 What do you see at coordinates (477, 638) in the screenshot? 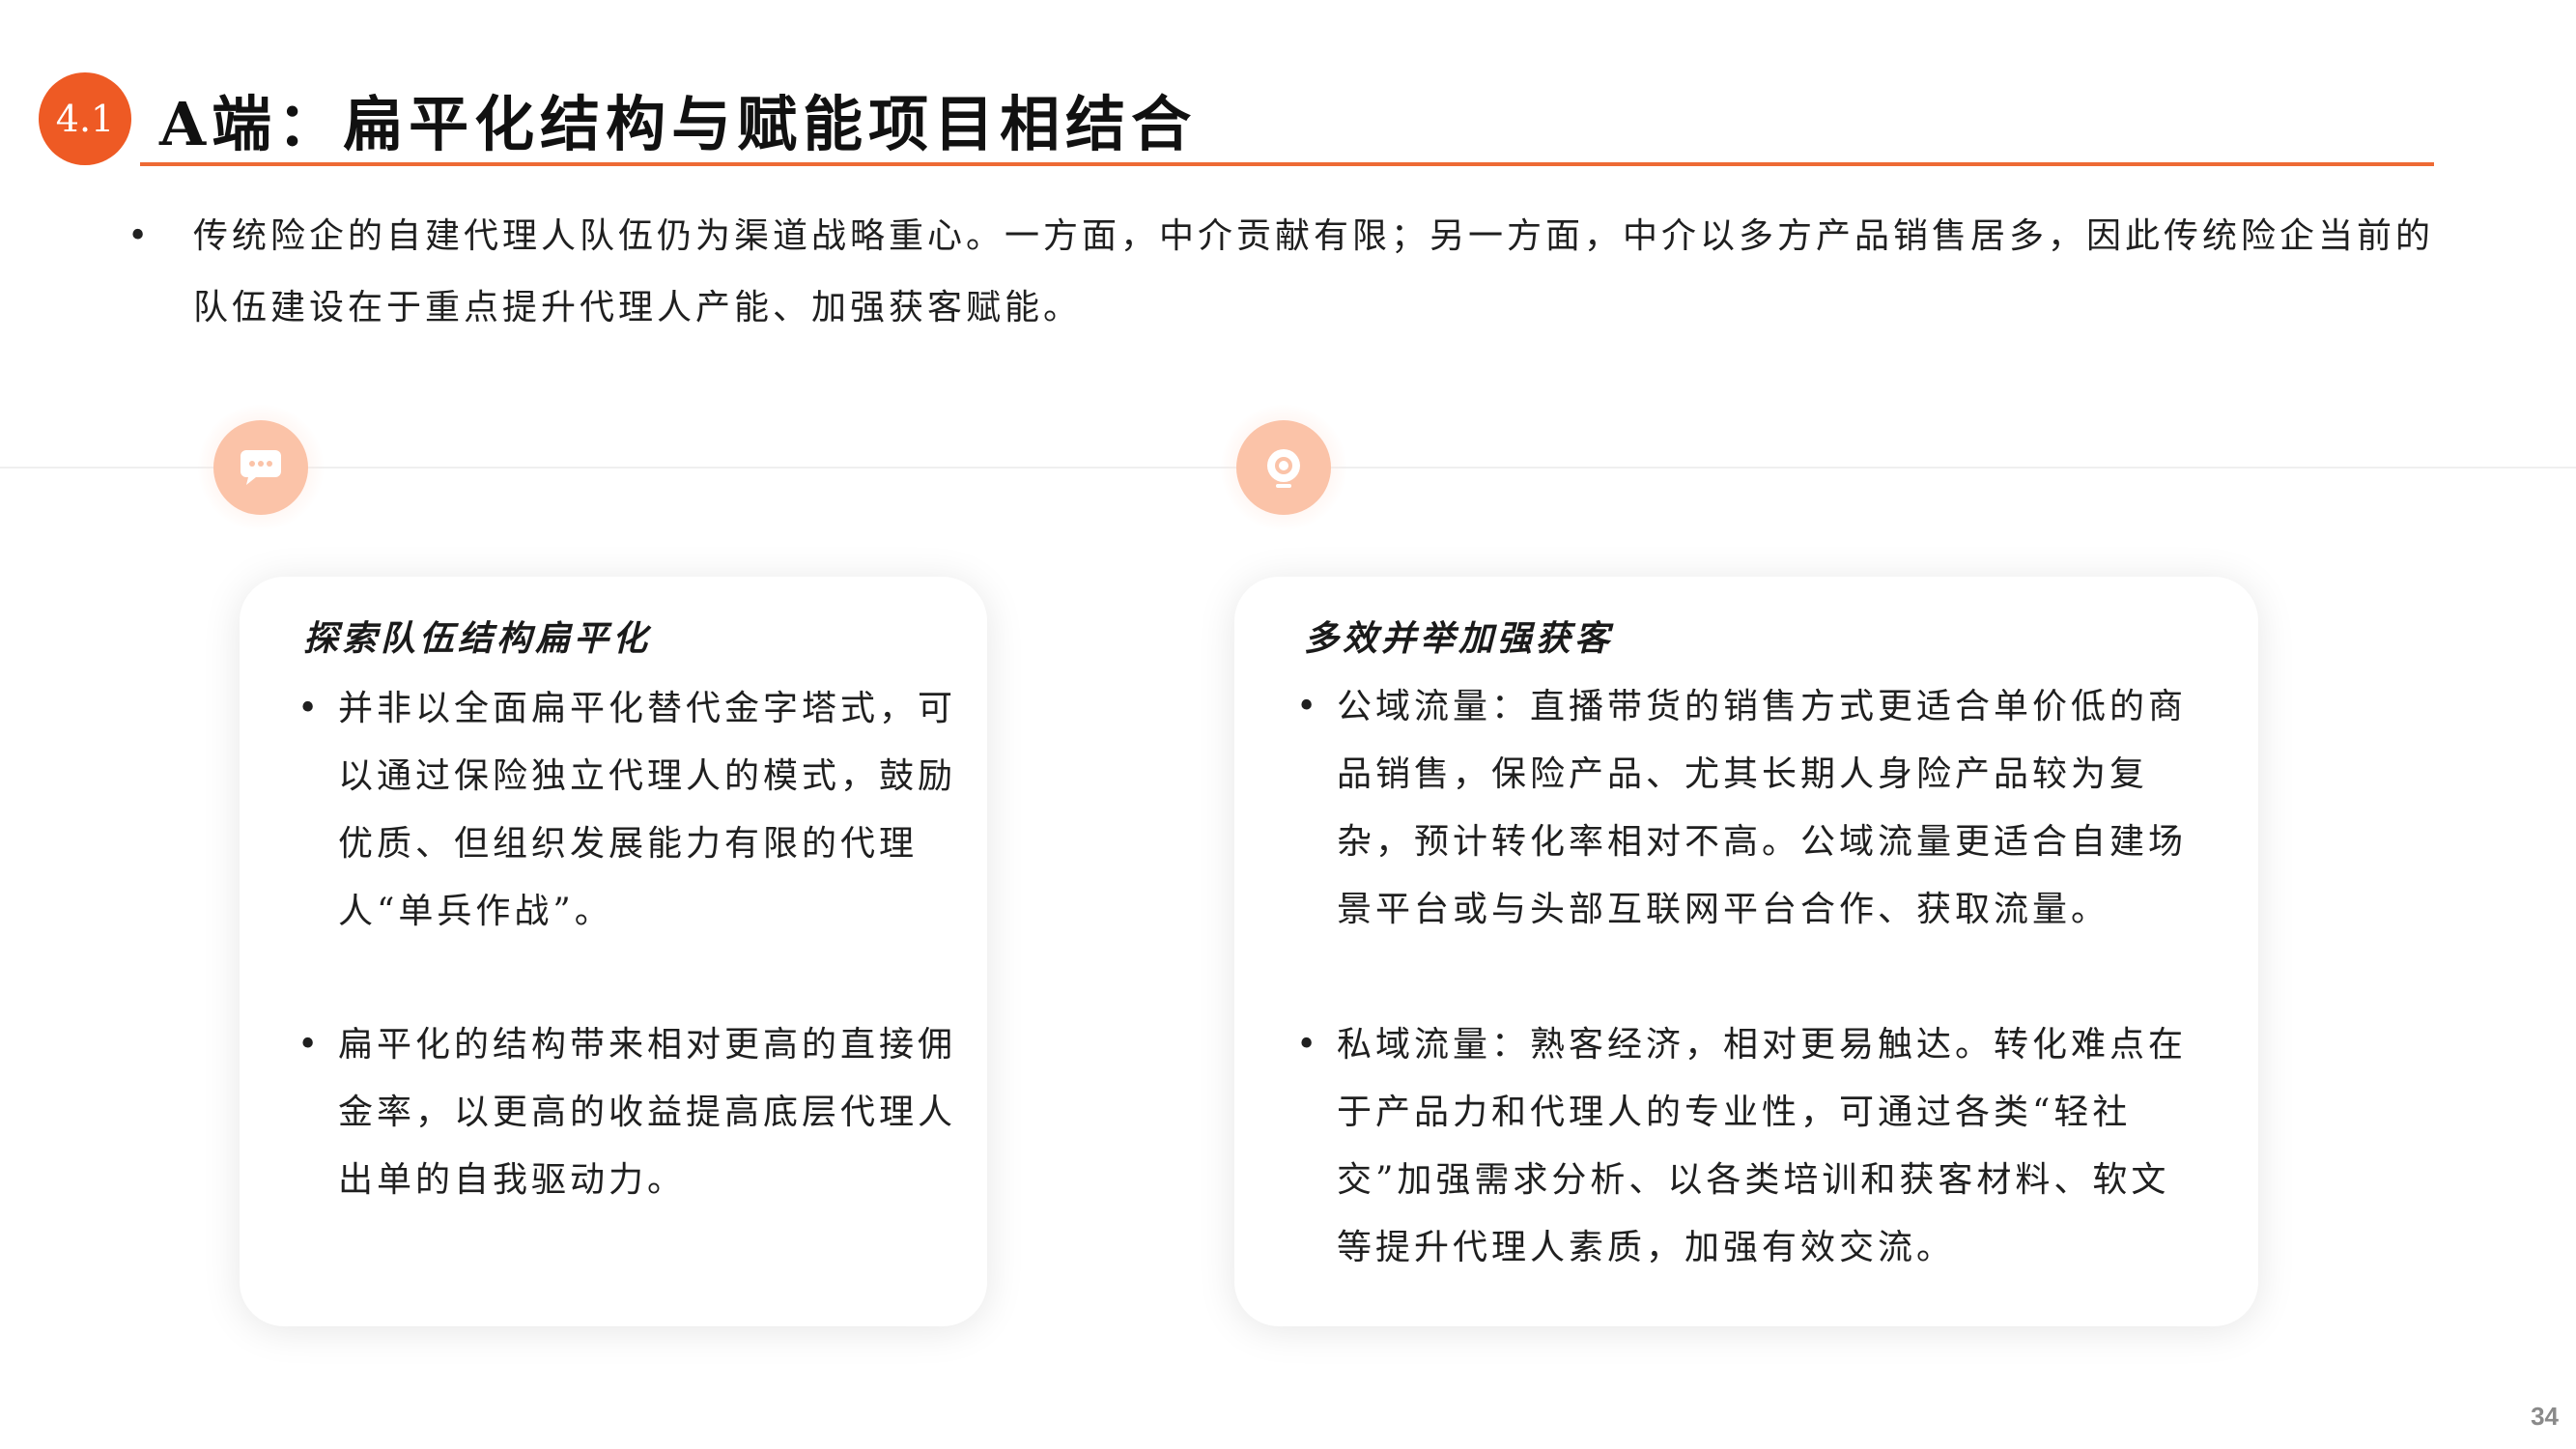
I see `card-title: 探索队伍结构扁平化` at bounding box center [477, 638].